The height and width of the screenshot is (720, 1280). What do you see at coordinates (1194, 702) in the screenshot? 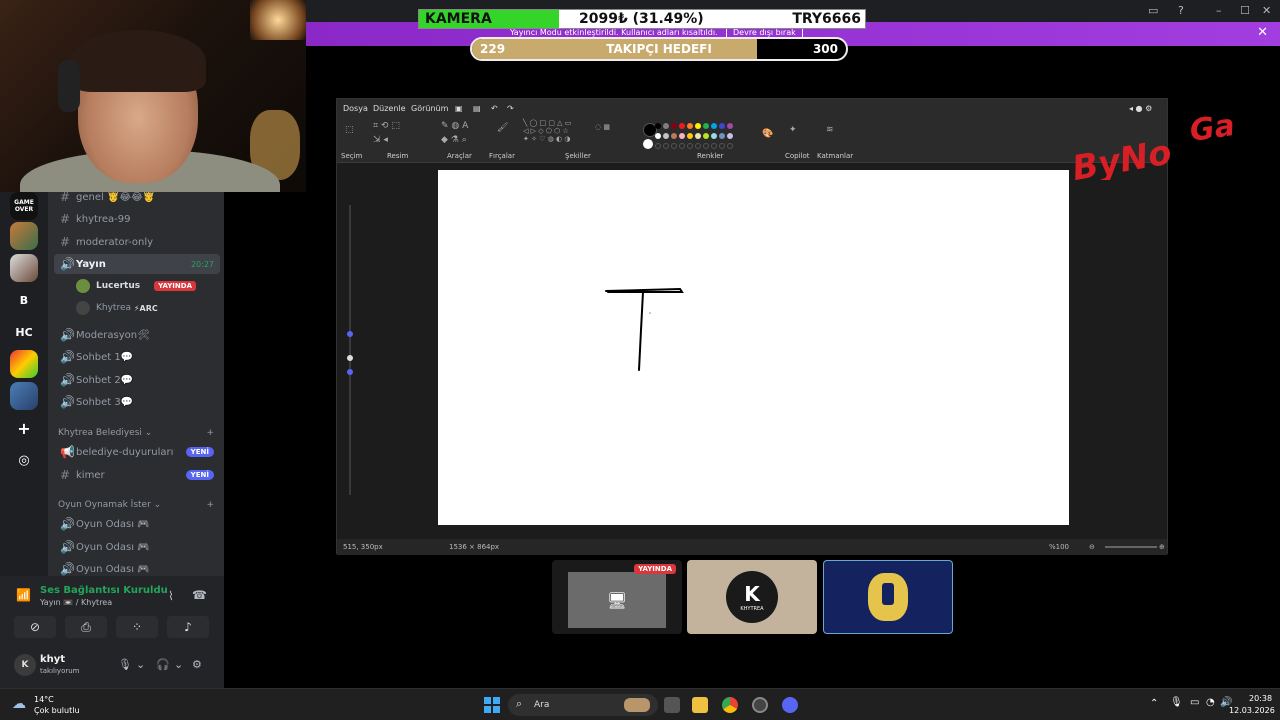
I see `monitor-tray-icon: ▭` at bounding box center [1194, 702].